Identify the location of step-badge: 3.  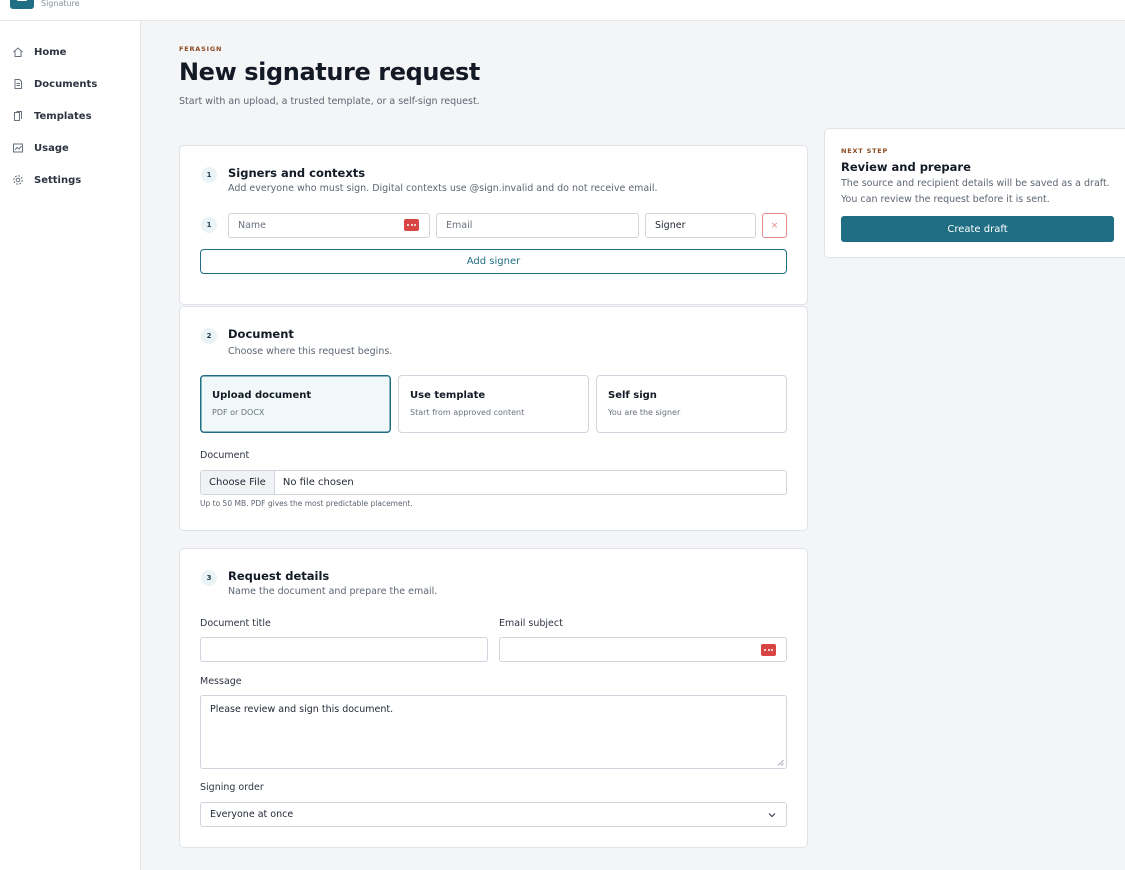
(209, 578).